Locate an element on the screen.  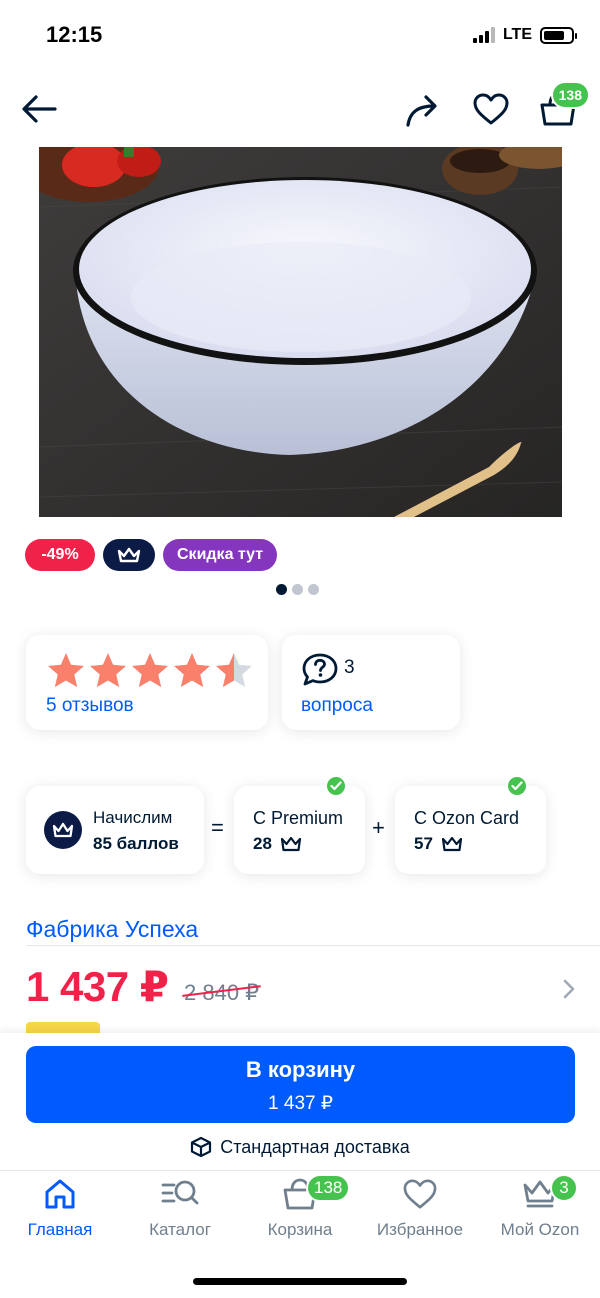
home-indicator is located at coordinates (300, 1281).